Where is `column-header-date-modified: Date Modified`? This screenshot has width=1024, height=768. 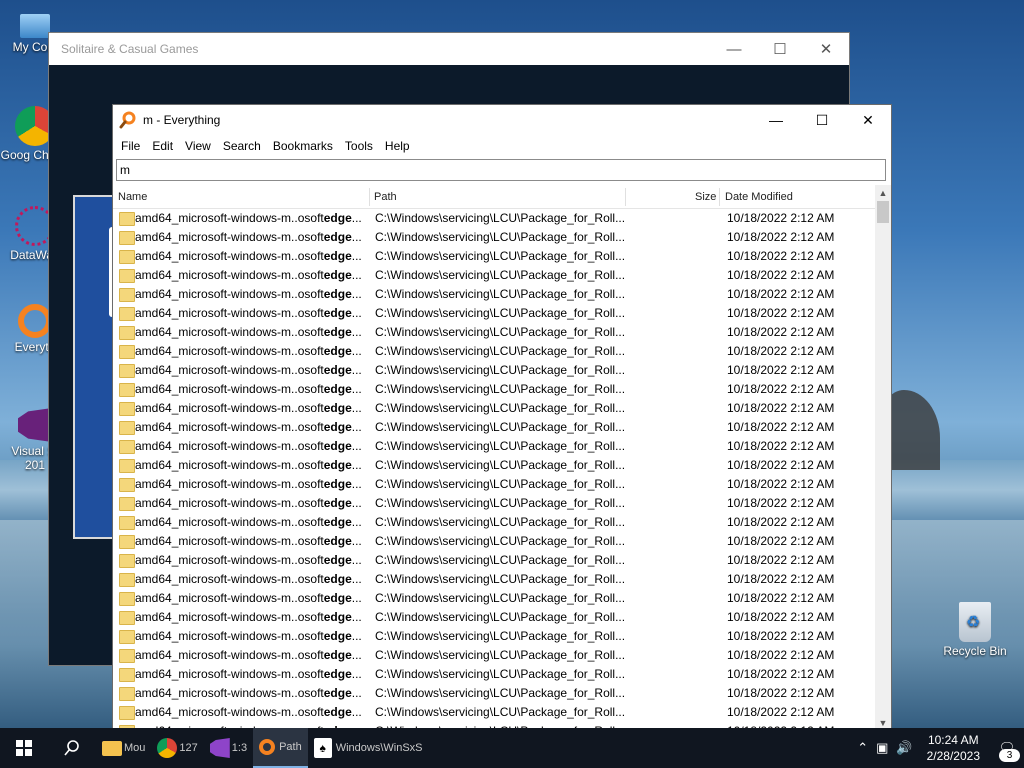
column-header-date-modified: Date Modified is located at coordinates (759, 197).